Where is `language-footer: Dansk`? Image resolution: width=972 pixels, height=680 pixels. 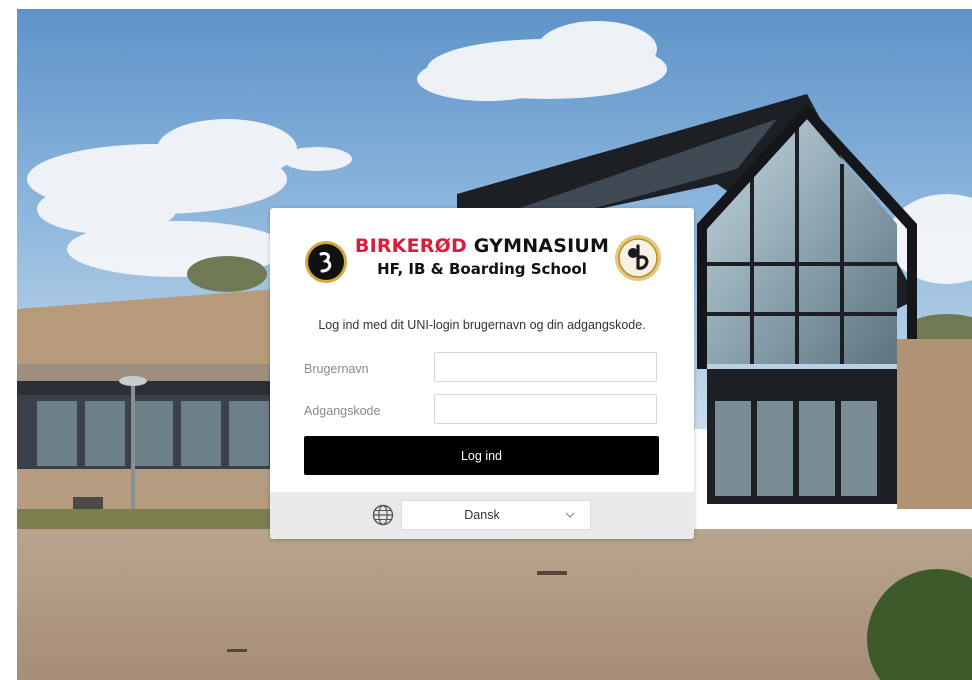 language-footer: Dansk is located at coordinates (482, 515).